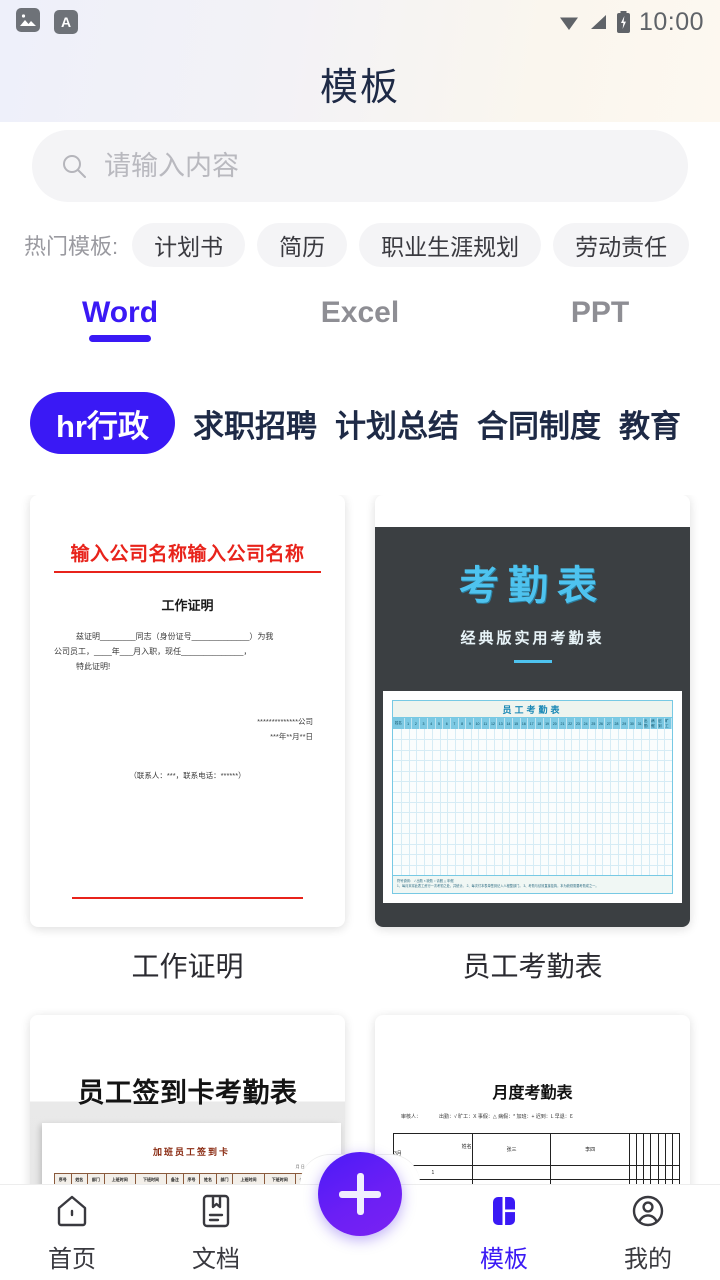 This screenshot has width=720, height=1280. Describe the element at coordinates (450, 245) in the screenshot. I see `hot-chip-2: 职业生涯规划` at that location.